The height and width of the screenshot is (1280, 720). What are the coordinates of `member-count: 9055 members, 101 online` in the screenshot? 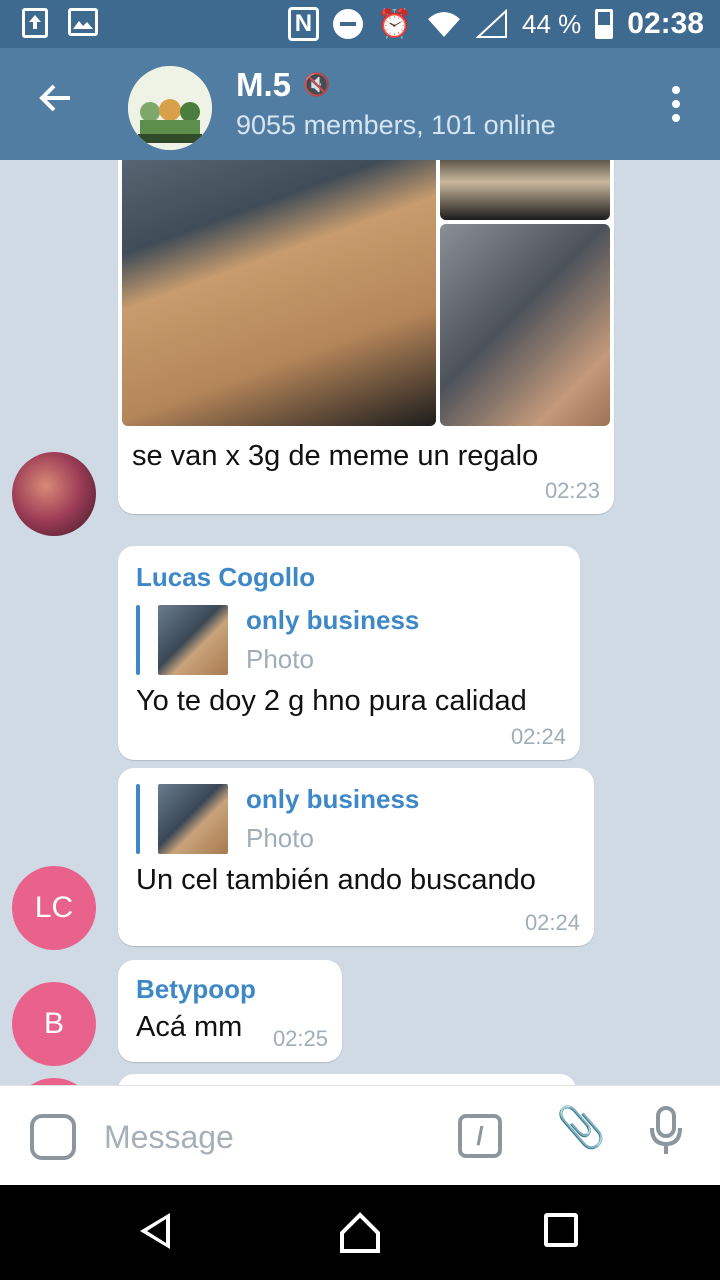 It's located at (396, 125).